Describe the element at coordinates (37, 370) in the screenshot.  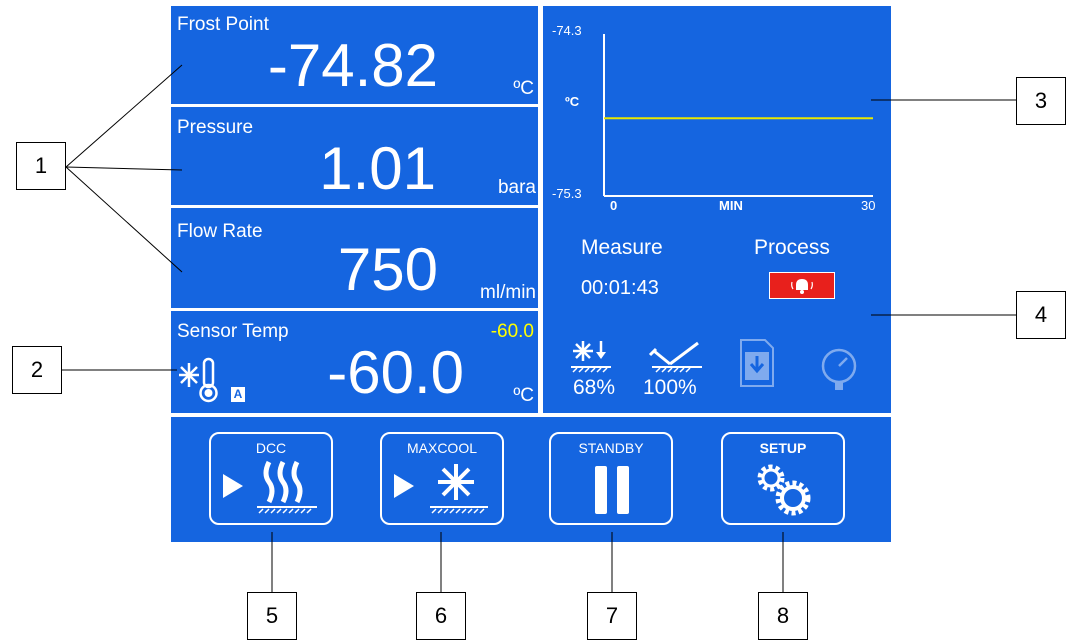
I see `callout-2: 2` at that location.